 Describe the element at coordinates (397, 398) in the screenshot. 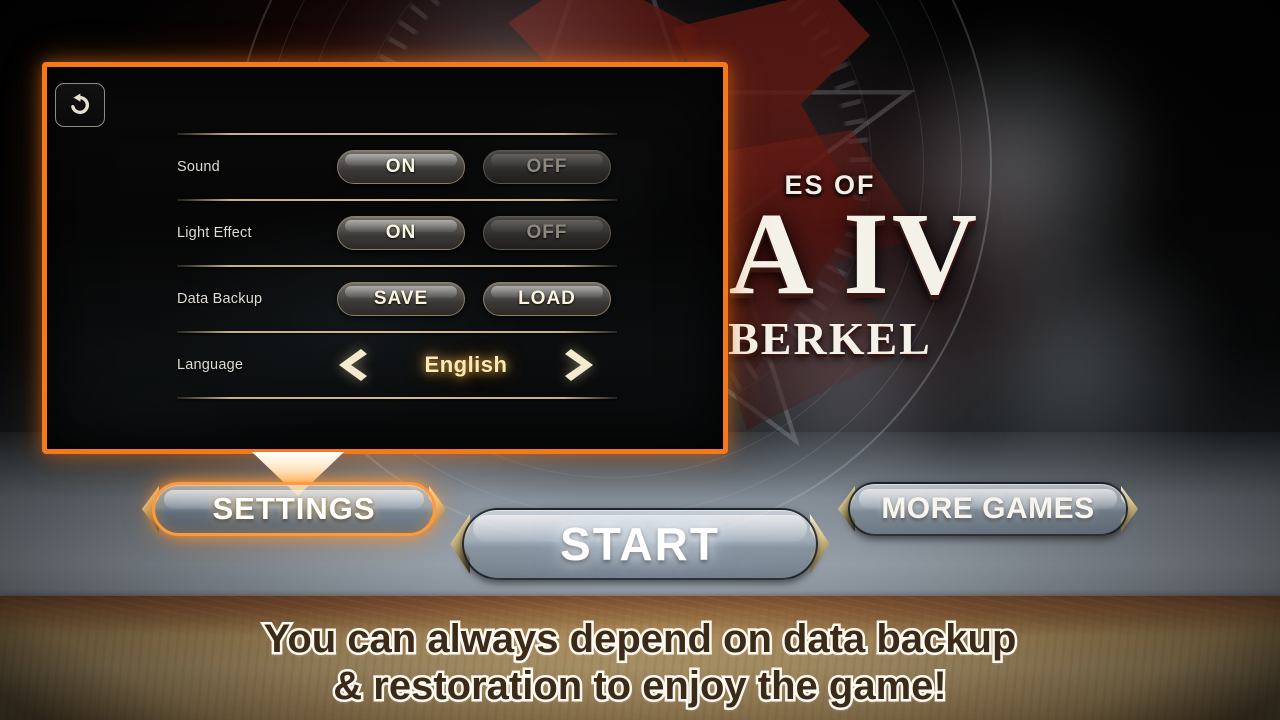

I see `row-separator-bottom` at that location.